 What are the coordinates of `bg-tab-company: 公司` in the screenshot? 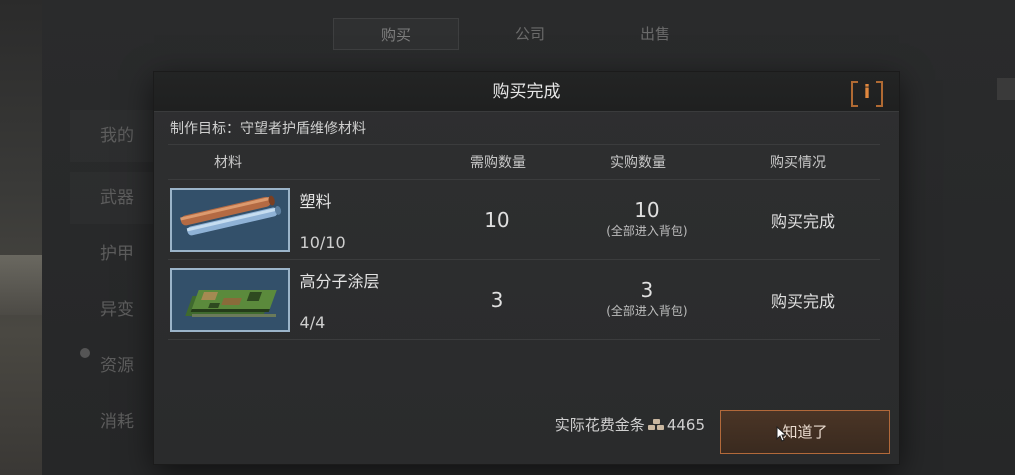 It's located at (529, 34).